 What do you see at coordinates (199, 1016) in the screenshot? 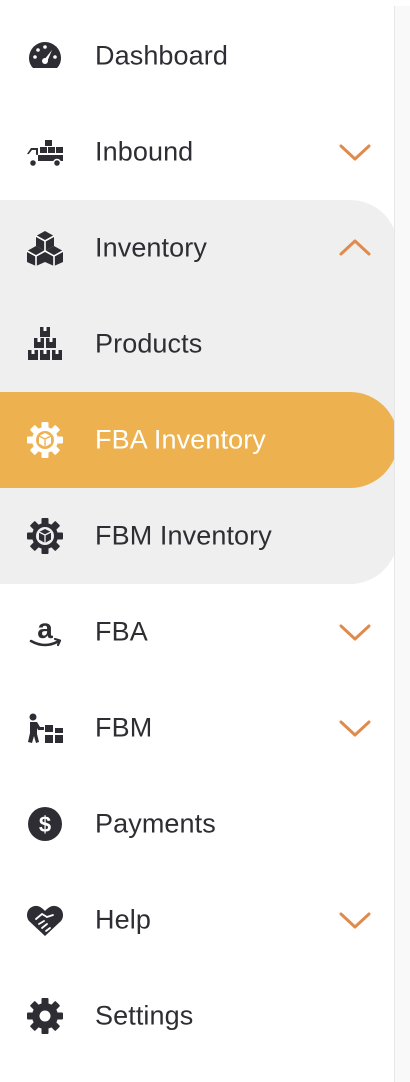
I see `sidebar-item-settings: Settings` at bounding box center [199, 1016].